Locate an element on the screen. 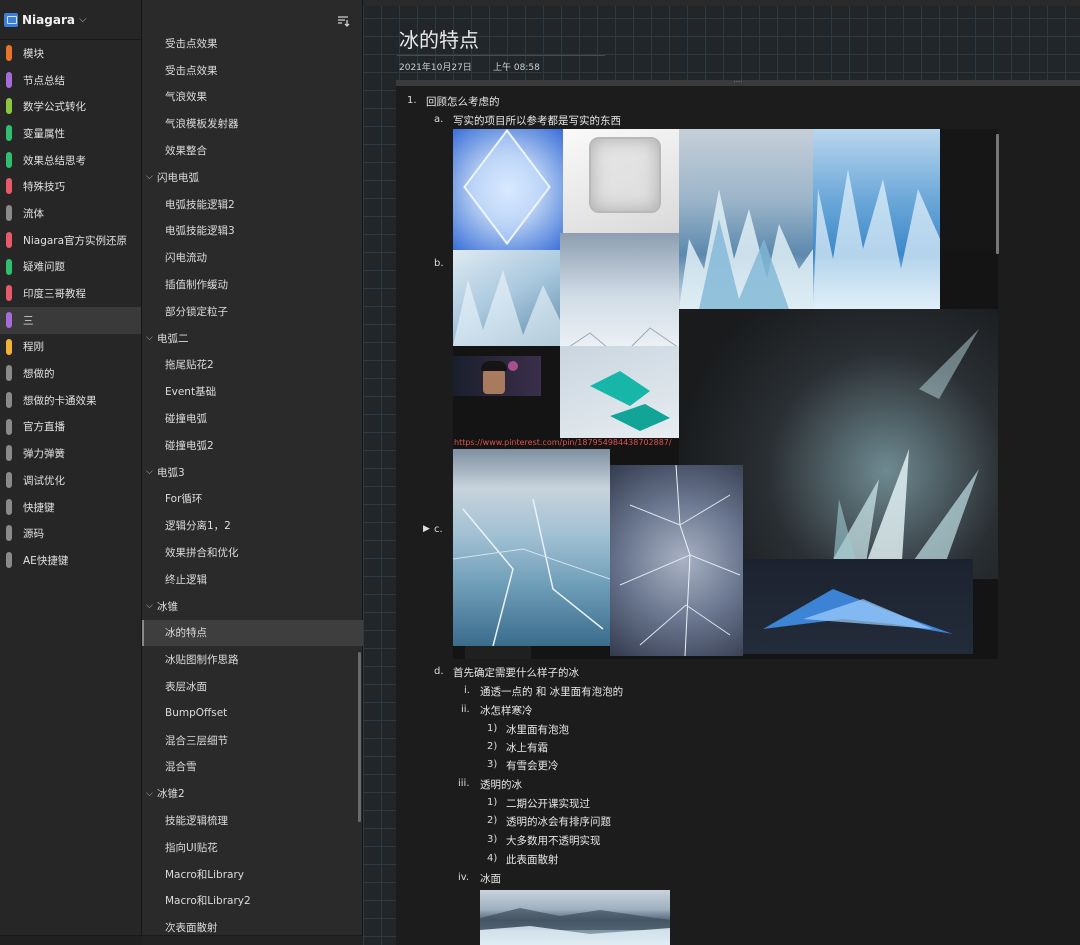  page-item: 逻辑分离1，2 is located at coordinates (252, 525).